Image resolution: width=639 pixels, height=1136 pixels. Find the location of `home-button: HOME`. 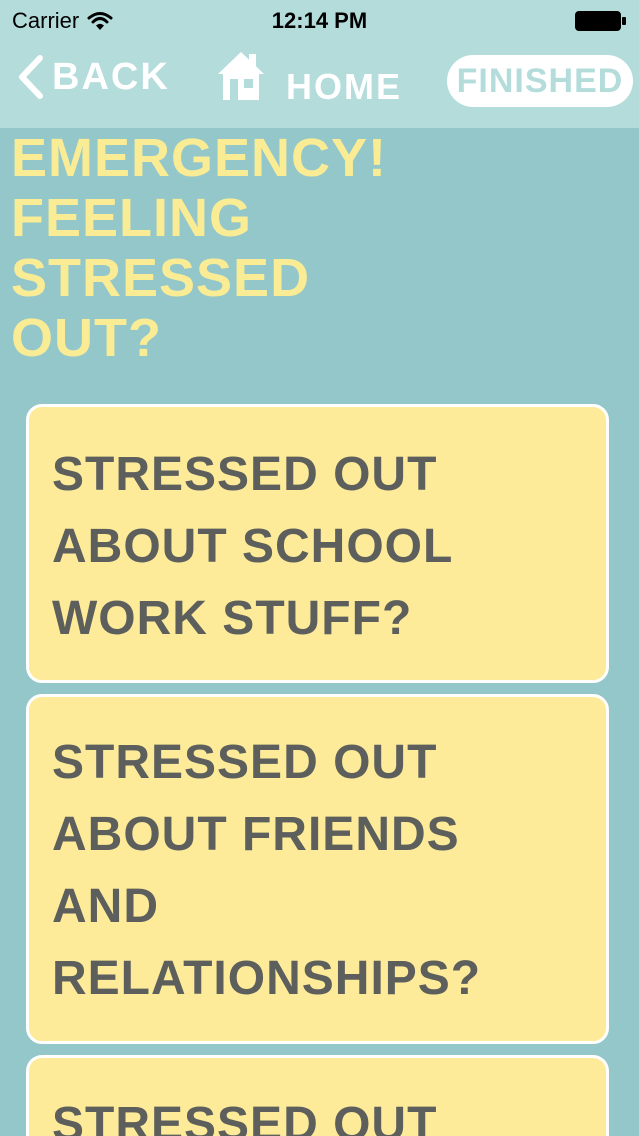

home-button: HOME is located at coordinates (309, 77).